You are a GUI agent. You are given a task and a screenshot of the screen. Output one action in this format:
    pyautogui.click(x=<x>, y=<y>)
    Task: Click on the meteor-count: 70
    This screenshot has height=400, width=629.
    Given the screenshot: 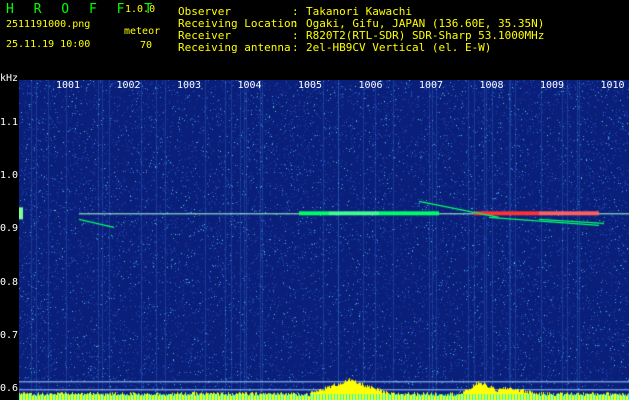 What is the action you would take?
    pyautogui.click(x=146, y=45)
    